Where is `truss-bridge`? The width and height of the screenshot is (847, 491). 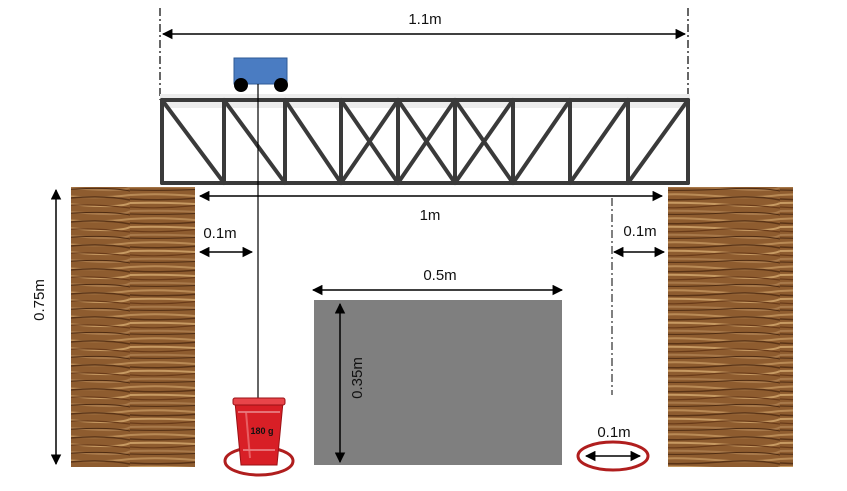 truss-bridge is located at coordinates (425, 139).